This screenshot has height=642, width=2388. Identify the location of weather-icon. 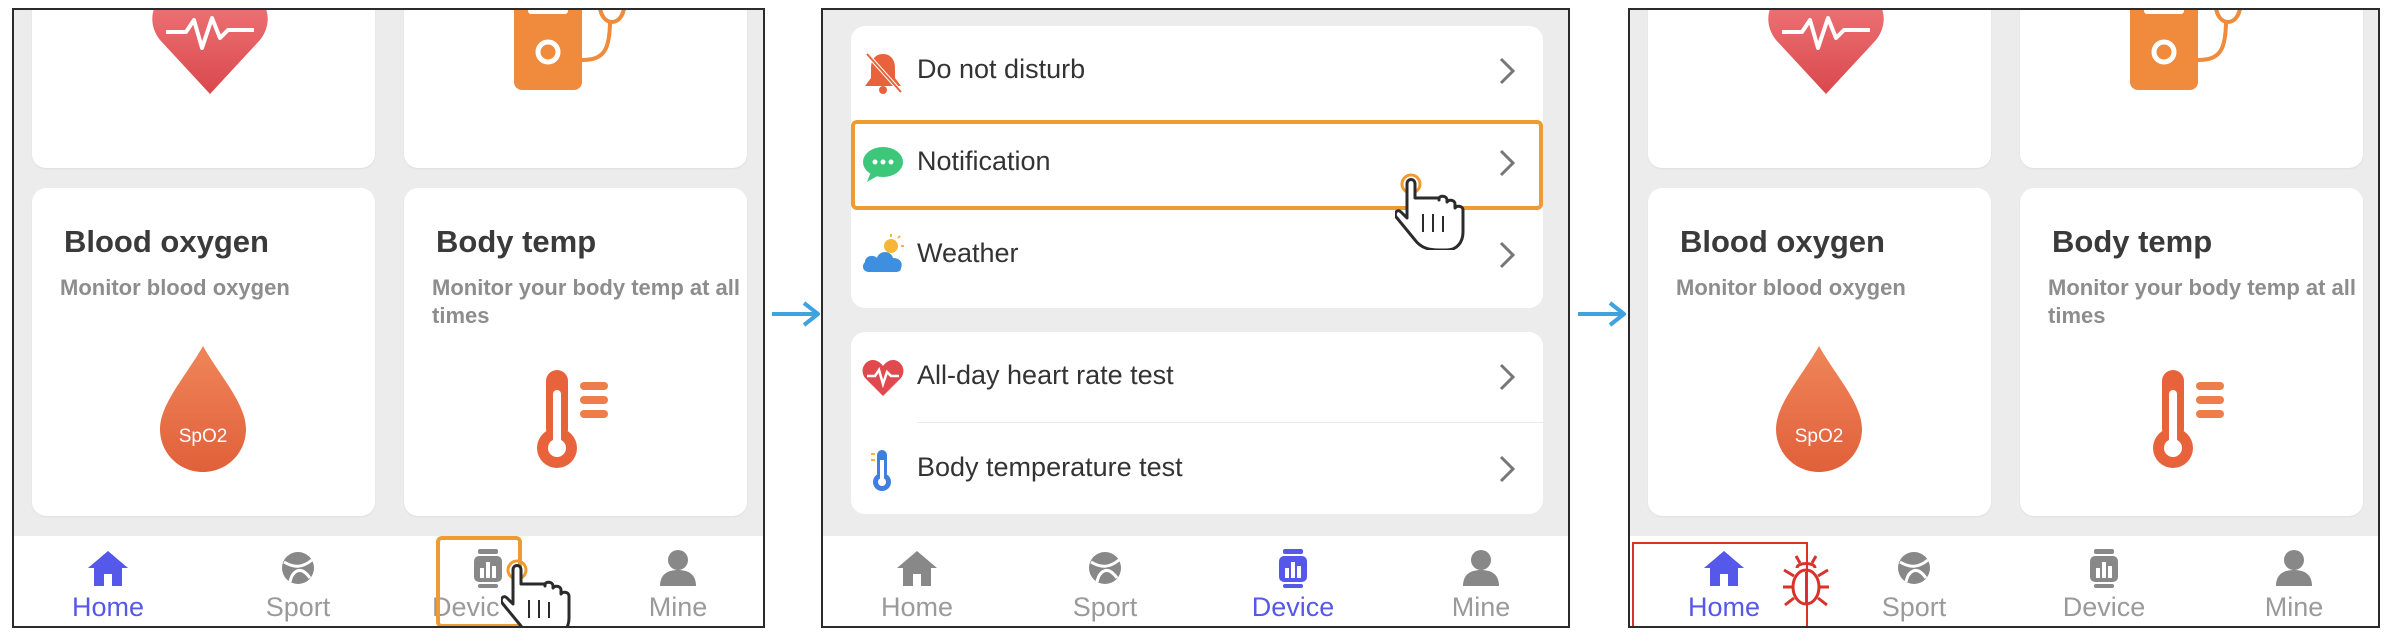
(883, 253).